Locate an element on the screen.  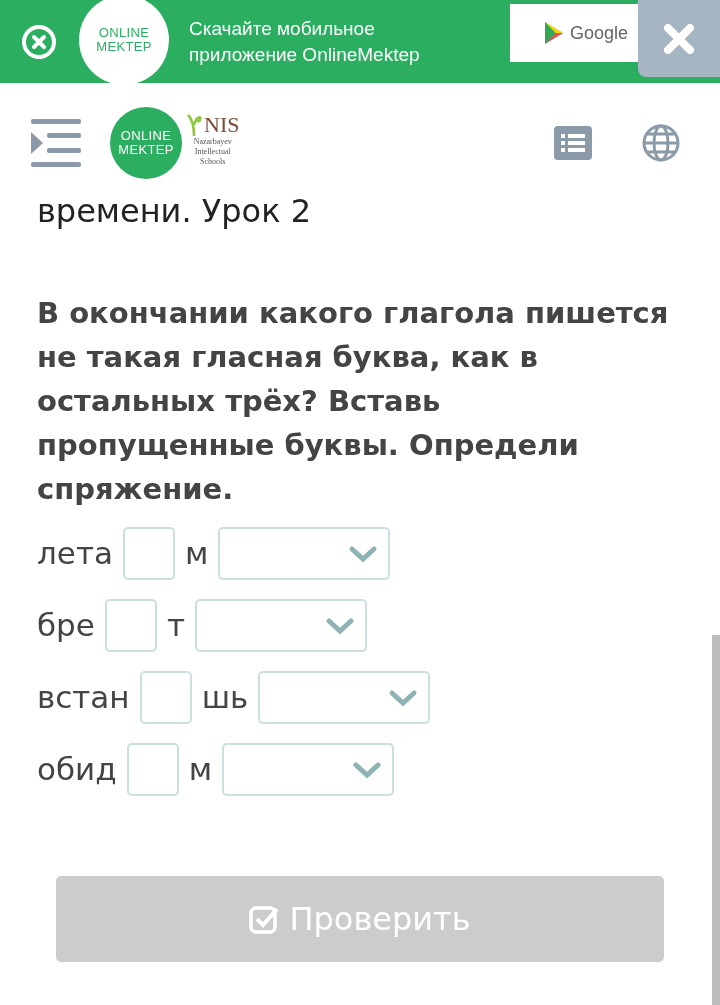
word-stem: обид is located at coordinates (77, 770).